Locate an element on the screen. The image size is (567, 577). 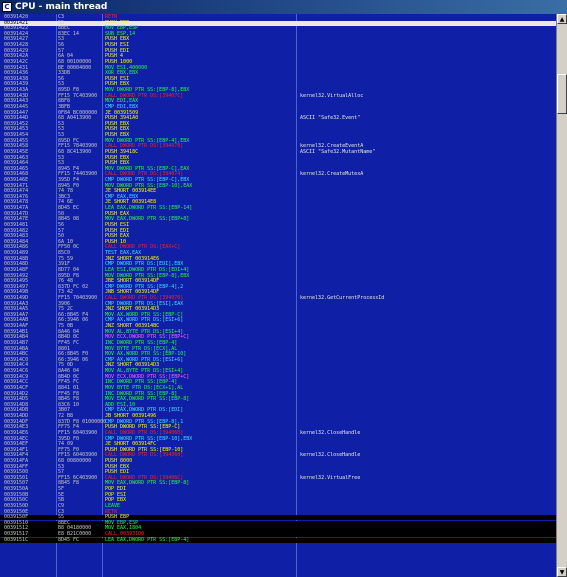
comment-cell: ASCII "Safe32.MutantName" is located at coordinates (338, 151).